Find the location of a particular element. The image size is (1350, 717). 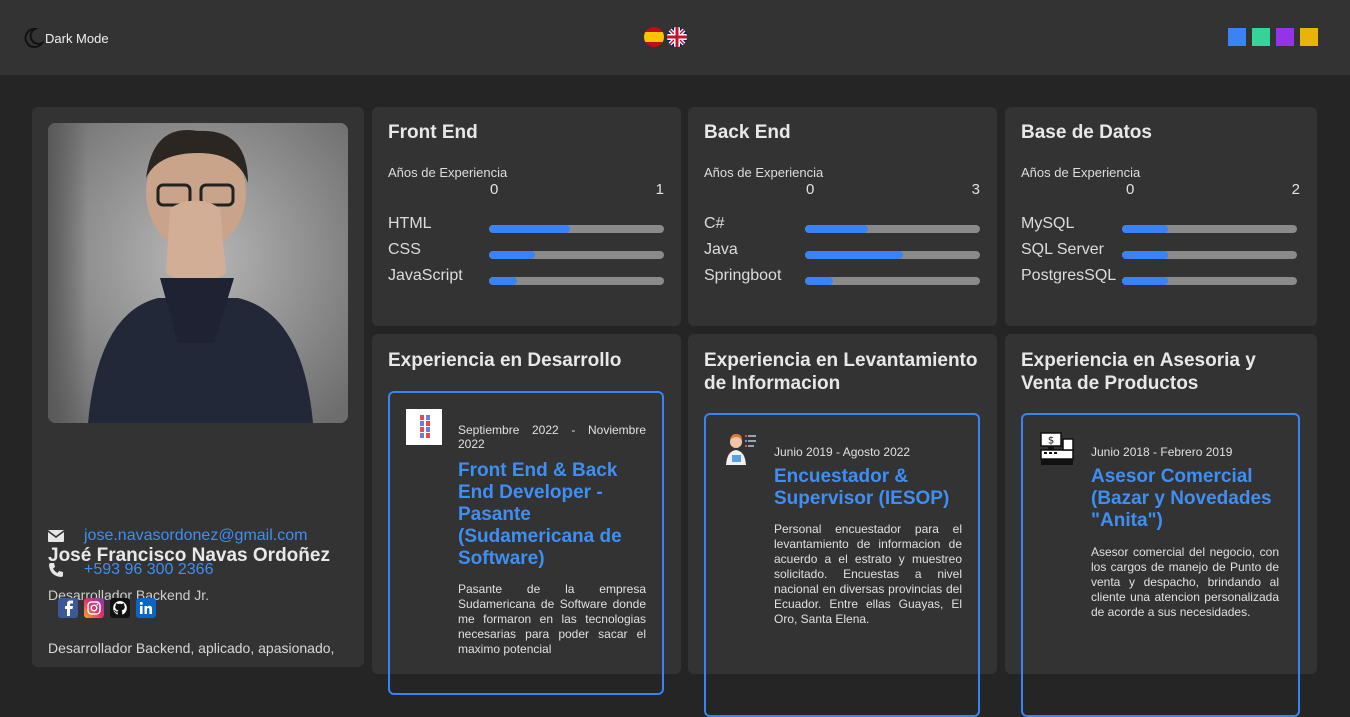

card-title: Front End is located at coordinates (433, 132).